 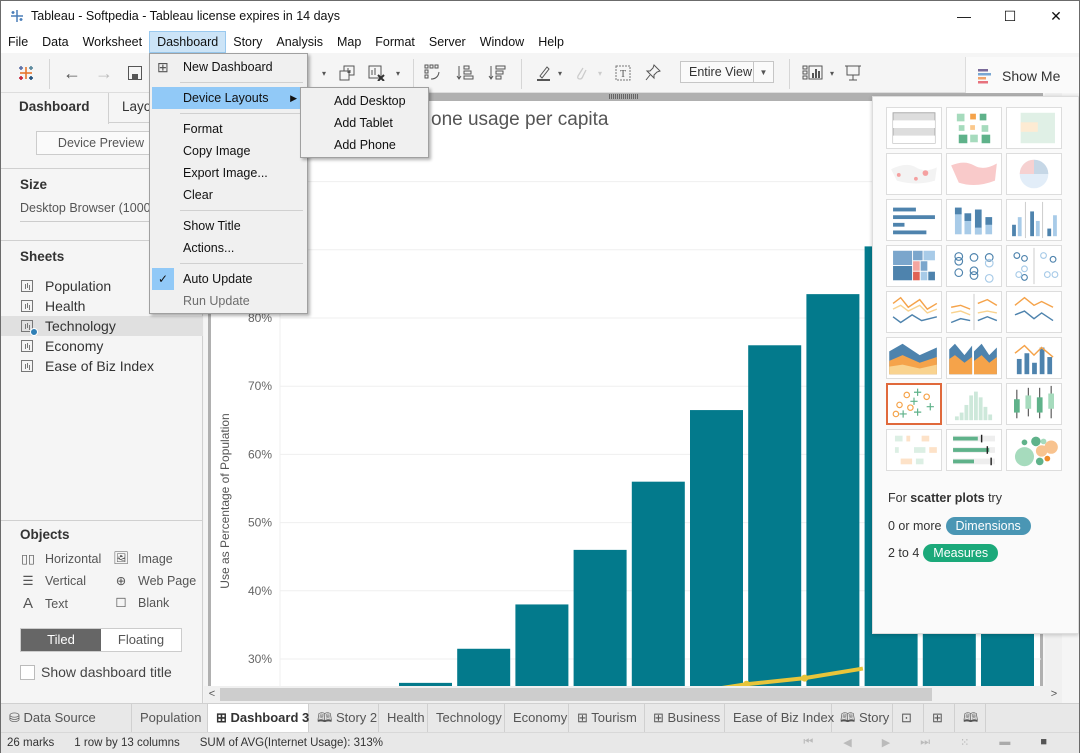 What do you see at coordinates (141, 640) in the screenshot?
I see `floating-button: Floating` at bounding box center [141, 640].